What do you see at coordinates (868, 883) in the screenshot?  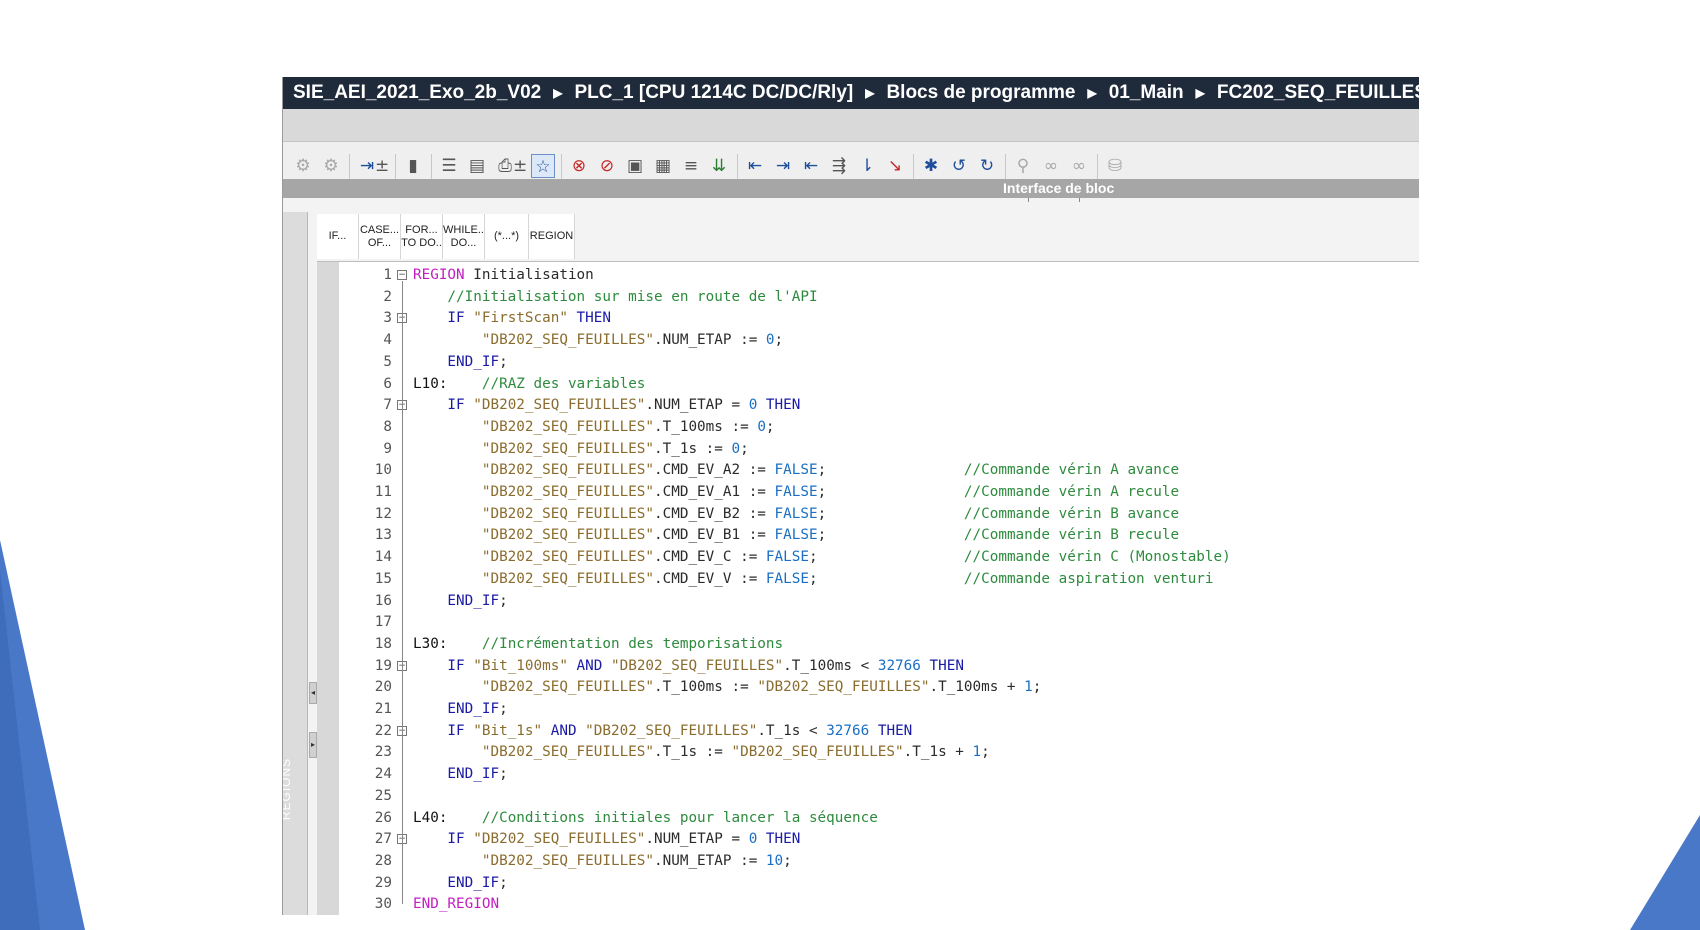 I see `code-line: 29 END_IF;` at bounding box center [868, 883].